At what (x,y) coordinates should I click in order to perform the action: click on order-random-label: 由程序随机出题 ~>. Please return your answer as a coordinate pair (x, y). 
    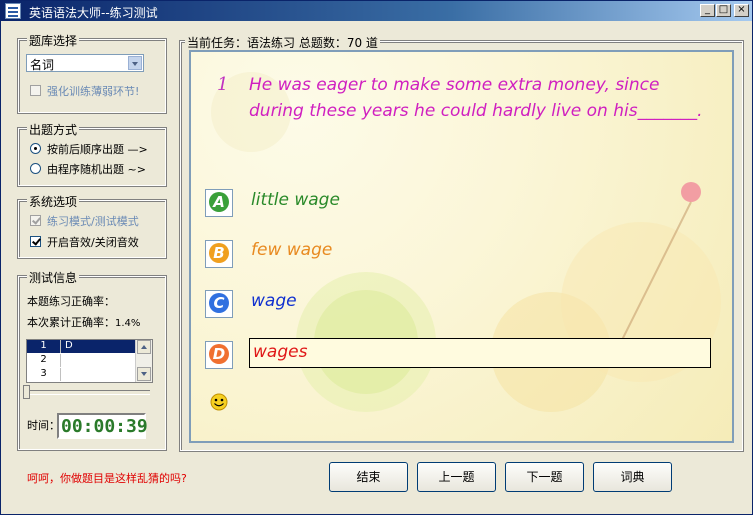
    Looking at the image, I should click on (96, 169).